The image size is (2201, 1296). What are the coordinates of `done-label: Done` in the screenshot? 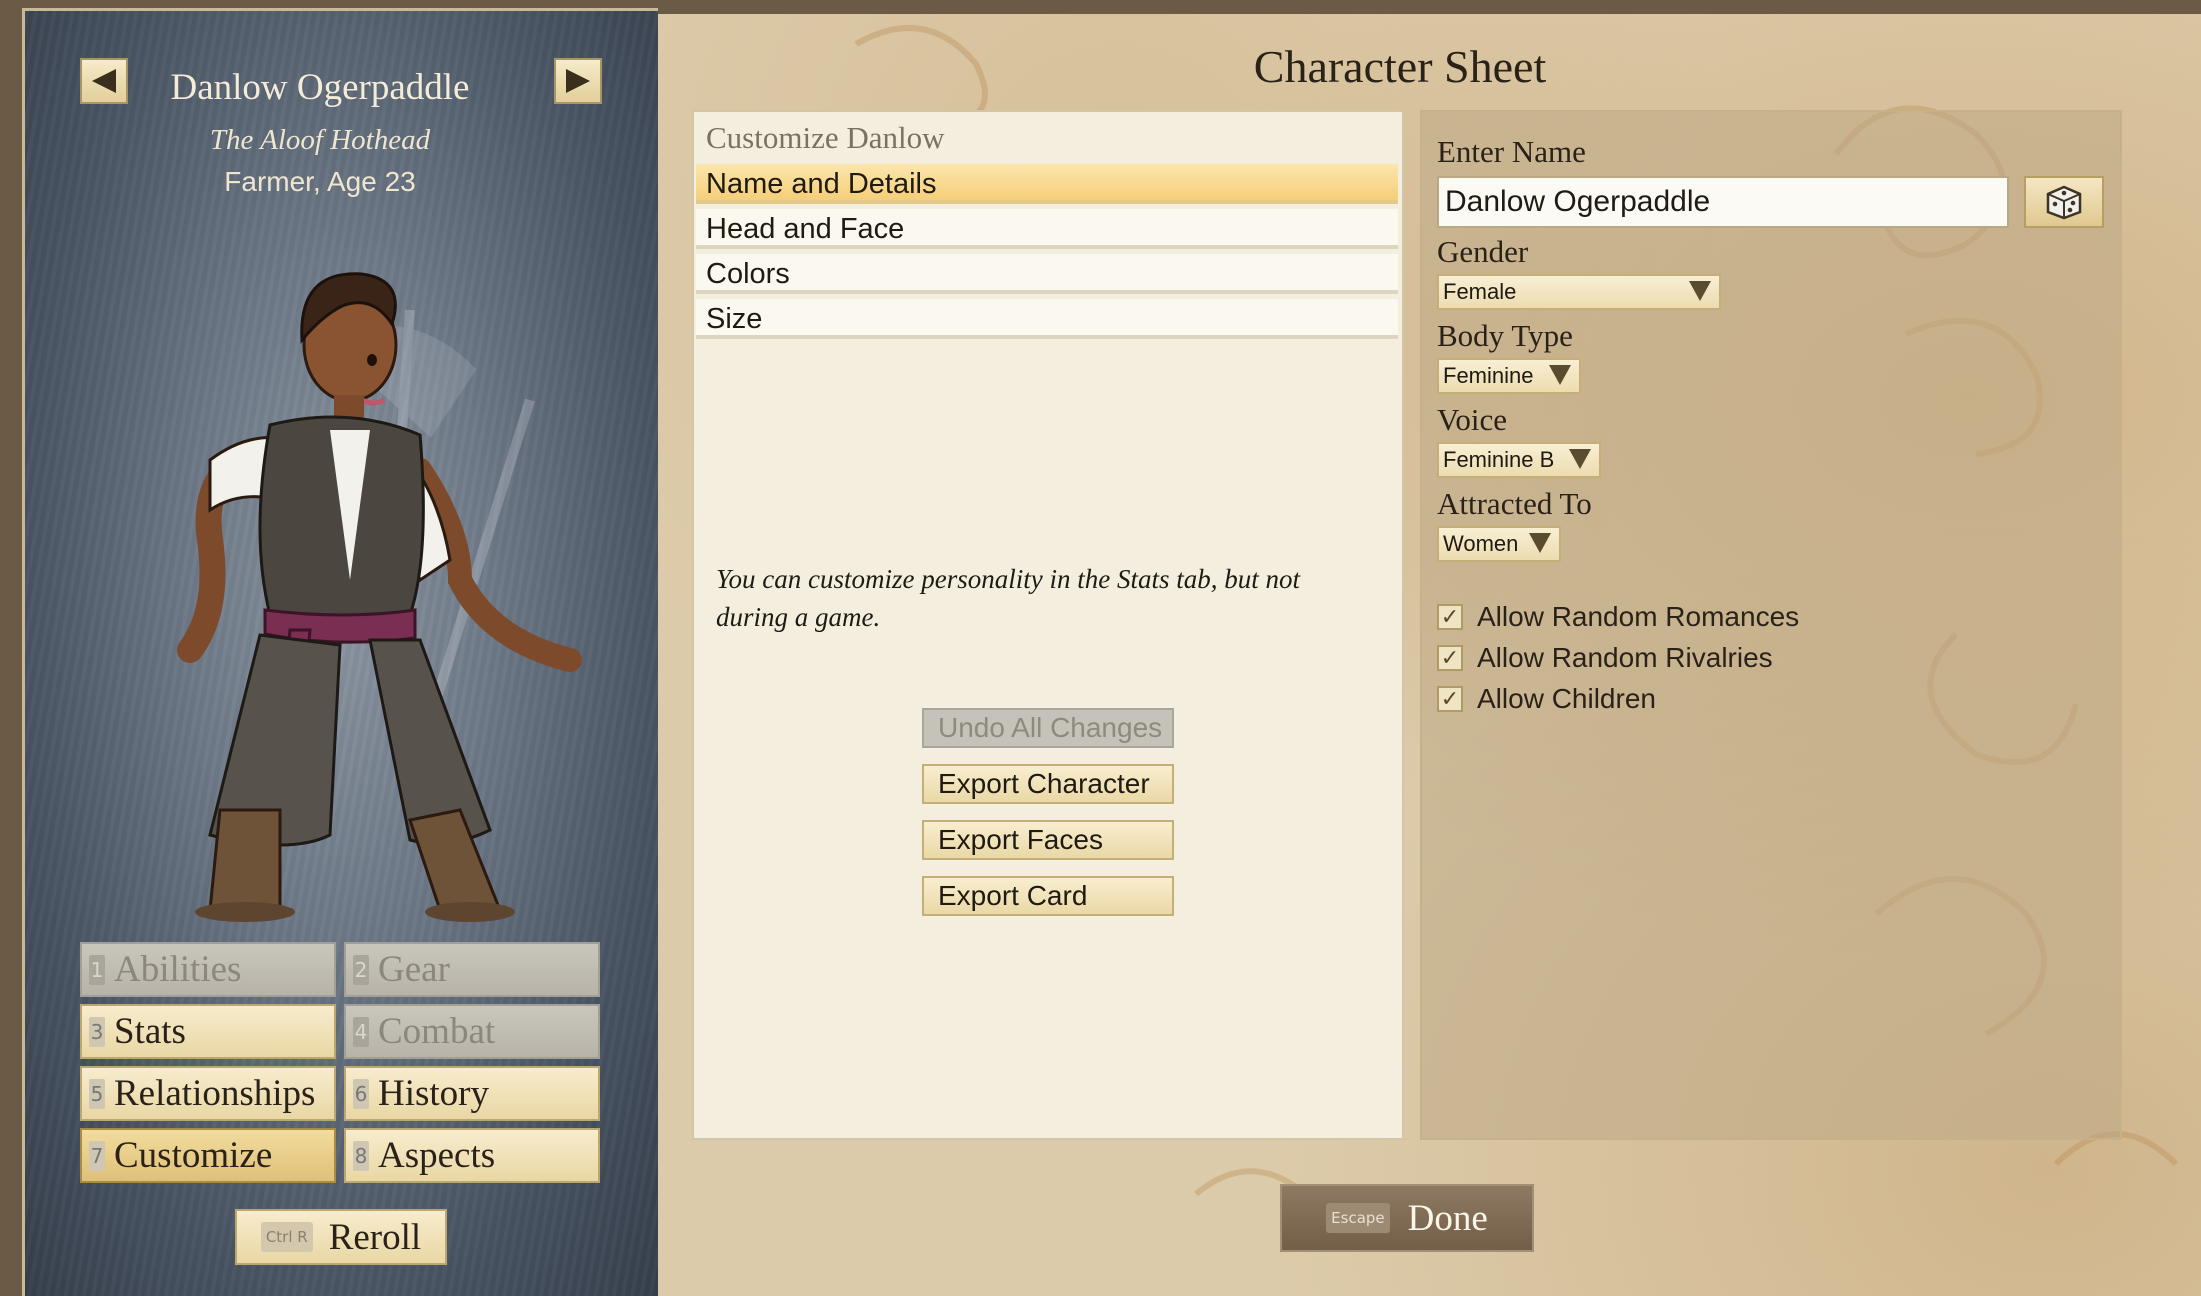 It's located at (1447, 1218).